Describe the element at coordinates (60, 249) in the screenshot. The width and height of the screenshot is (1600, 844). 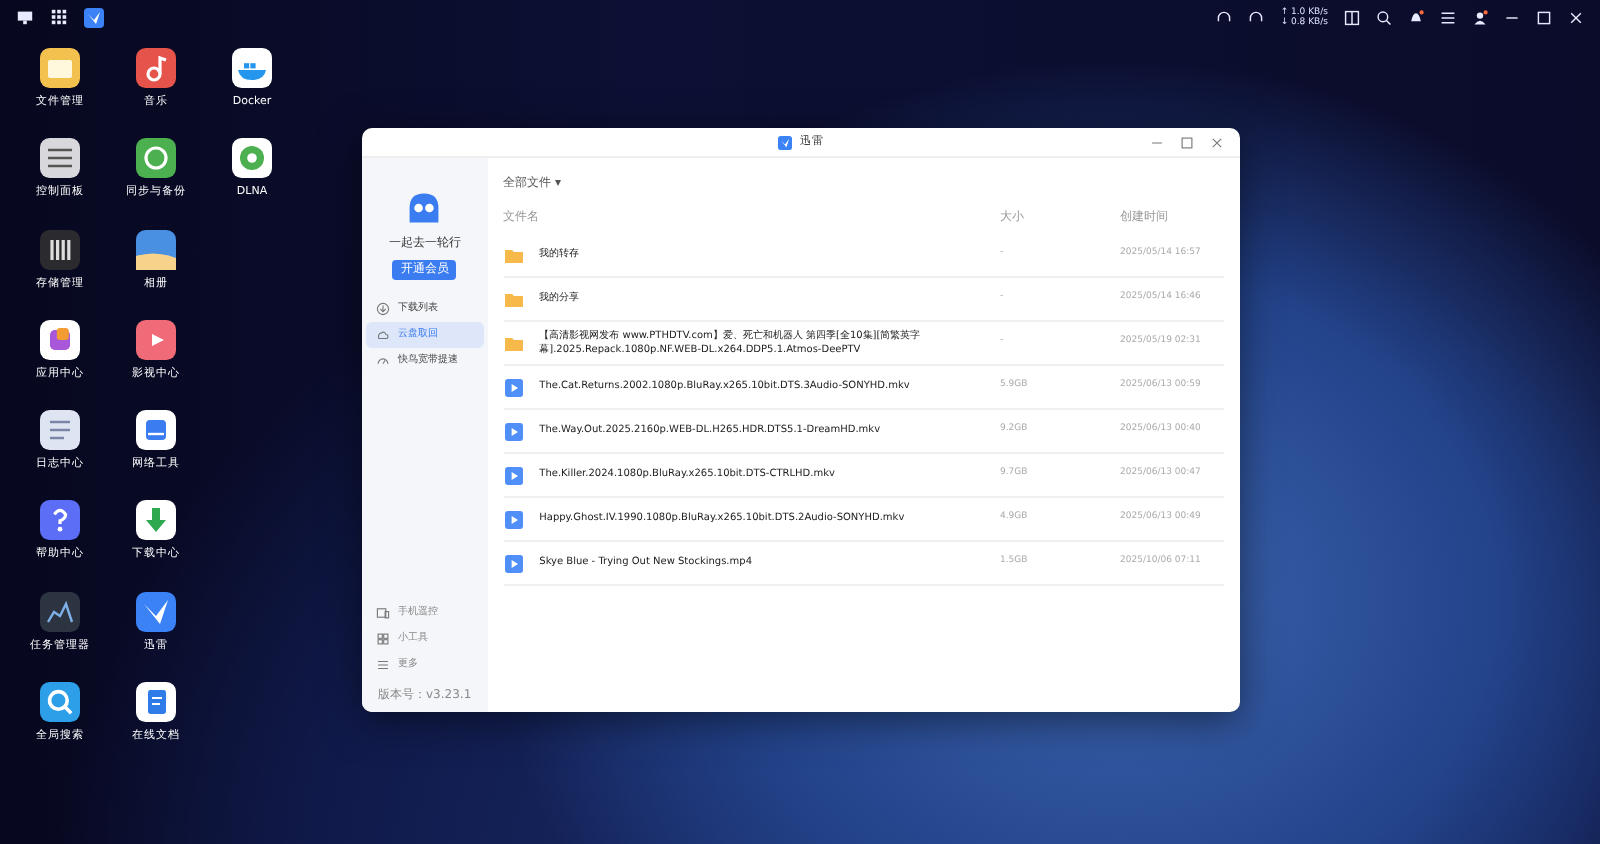
I see `drive-bays-app-icon` at that location.